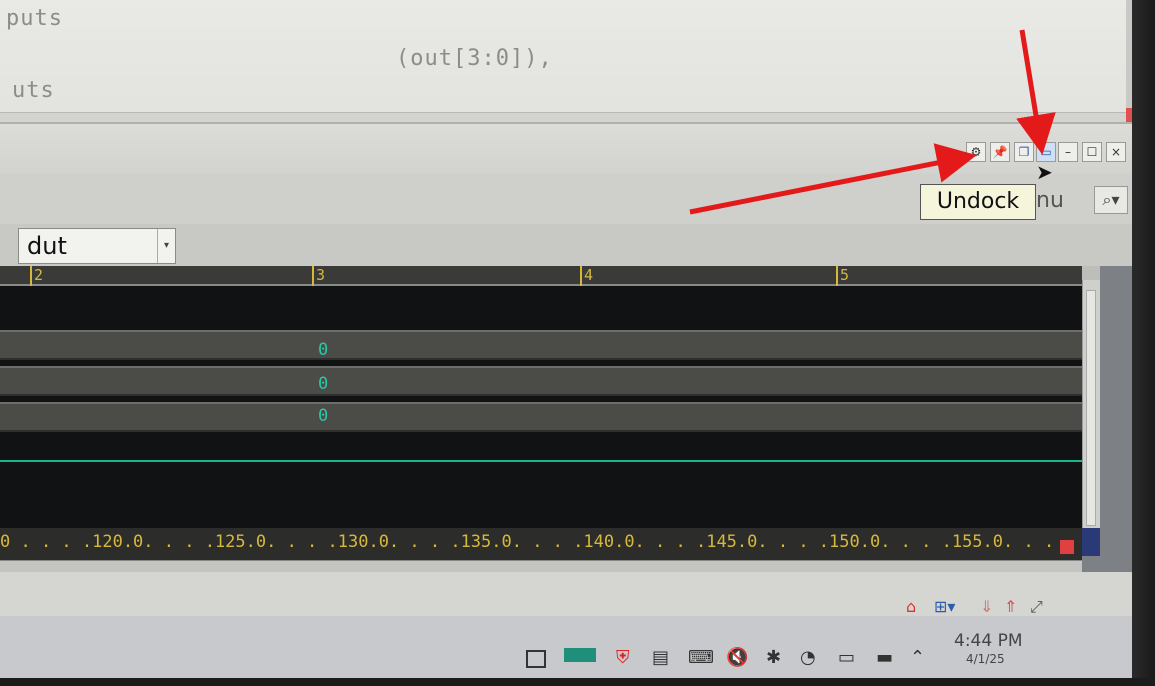  I want to click on arrow-to-undock-vertical, so click(1036, 92).